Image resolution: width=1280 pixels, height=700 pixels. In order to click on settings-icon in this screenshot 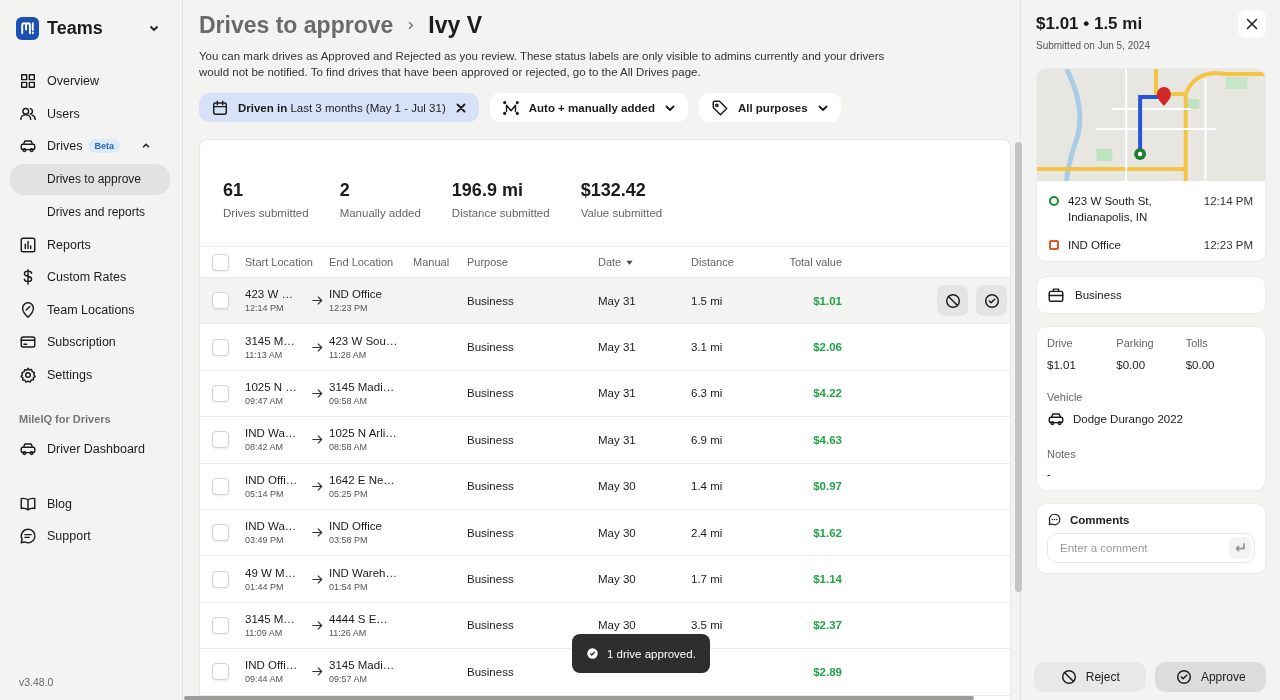, I will do `click(28, 374)`.